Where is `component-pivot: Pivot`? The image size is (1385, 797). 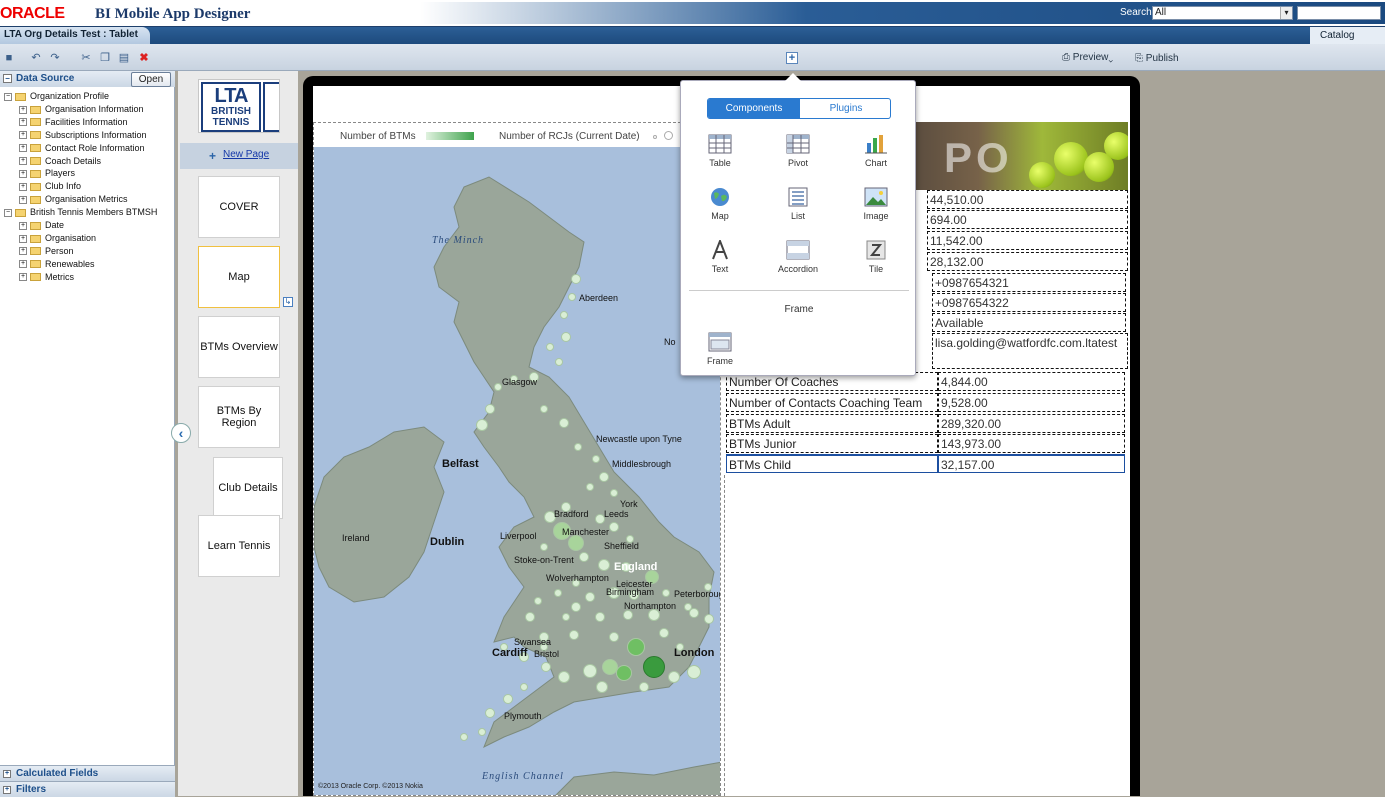 component-pivot: Pivot is located at coordinates (798, 157).